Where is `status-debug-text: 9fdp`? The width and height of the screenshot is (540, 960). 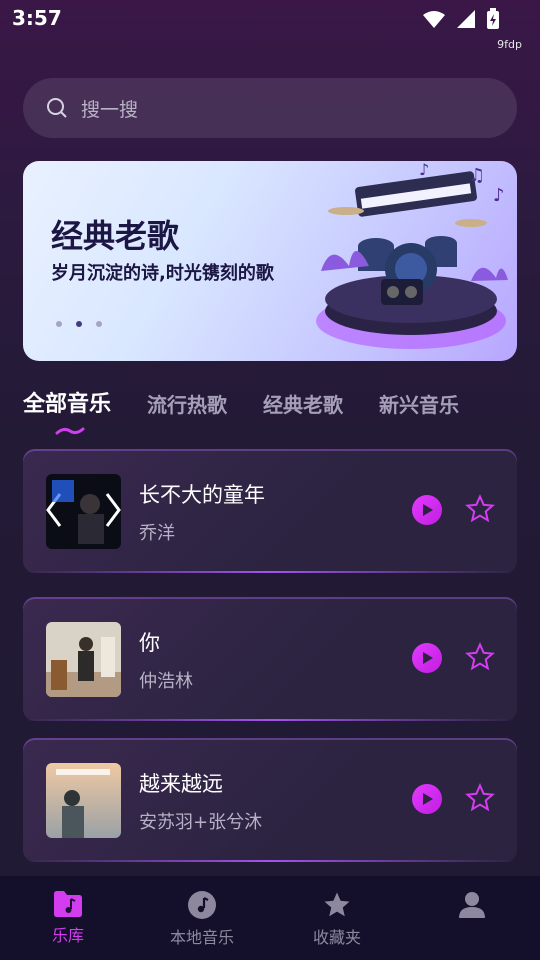
status-debug-text: 9fdp is located at coordinates (509, 44).